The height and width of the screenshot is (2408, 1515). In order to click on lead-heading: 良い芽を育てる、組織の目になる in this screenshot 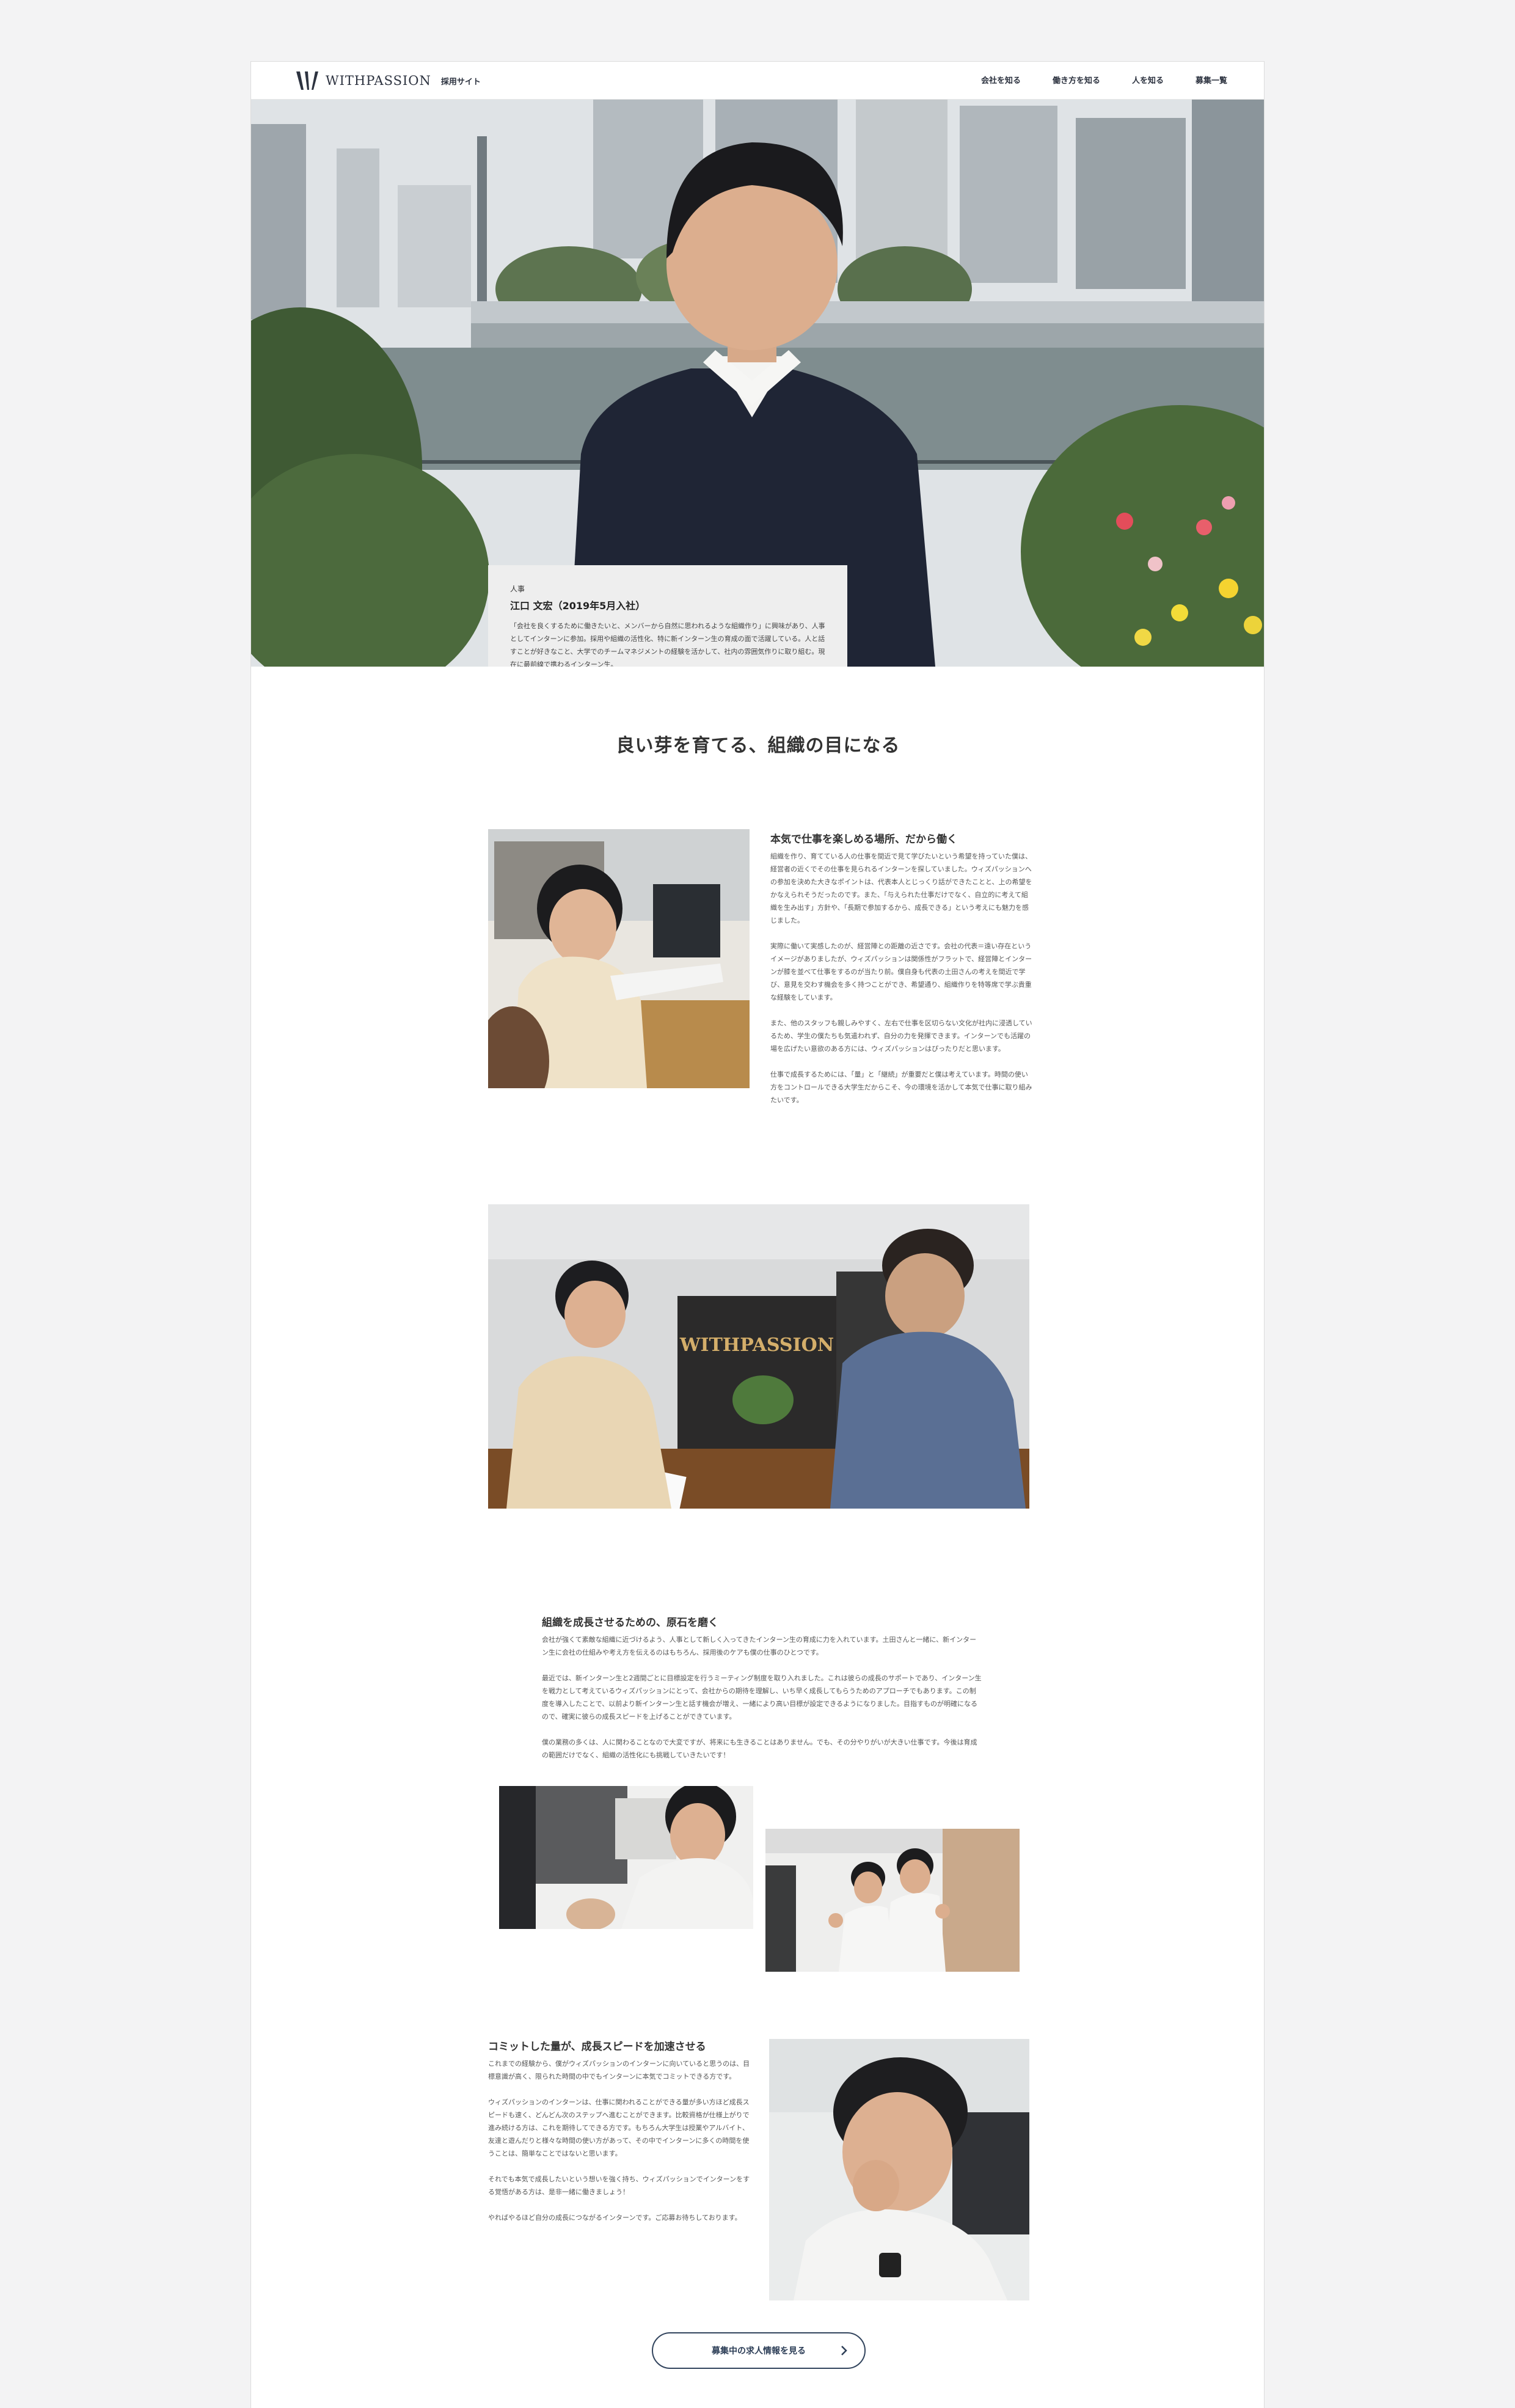, I will do `click(758, 745)`.